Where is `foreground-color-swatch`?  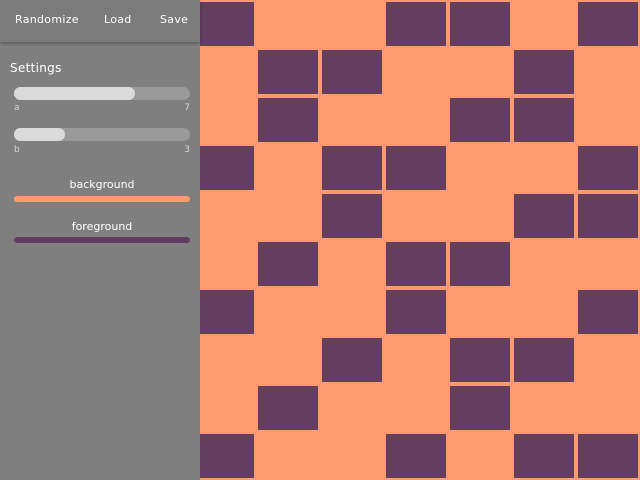
foreground-color-swatch is located at coordinates (102, 240).